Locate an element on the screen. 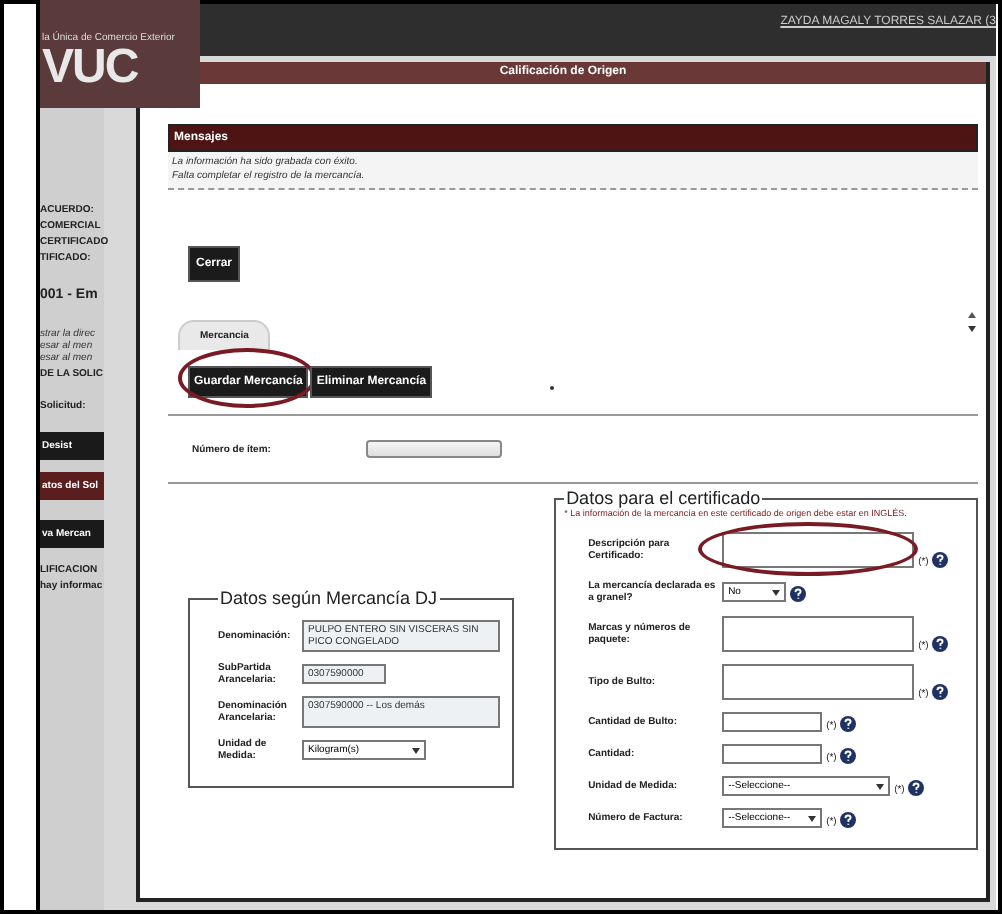 This screenshot has height=914, width=1002. panel-legend: Datos para el certificado is located at coordinates (663, 498).